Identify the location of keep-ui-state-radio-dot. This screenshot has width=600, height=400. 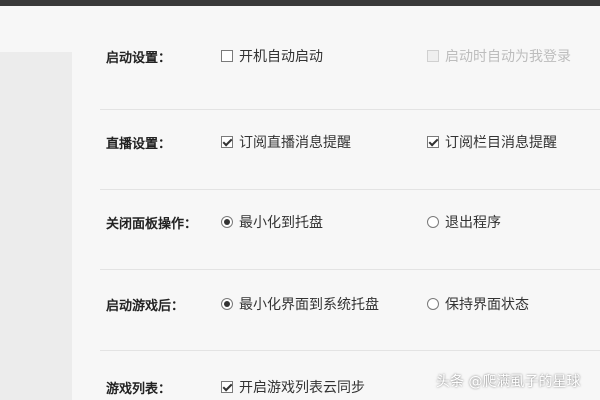
(433, 304).